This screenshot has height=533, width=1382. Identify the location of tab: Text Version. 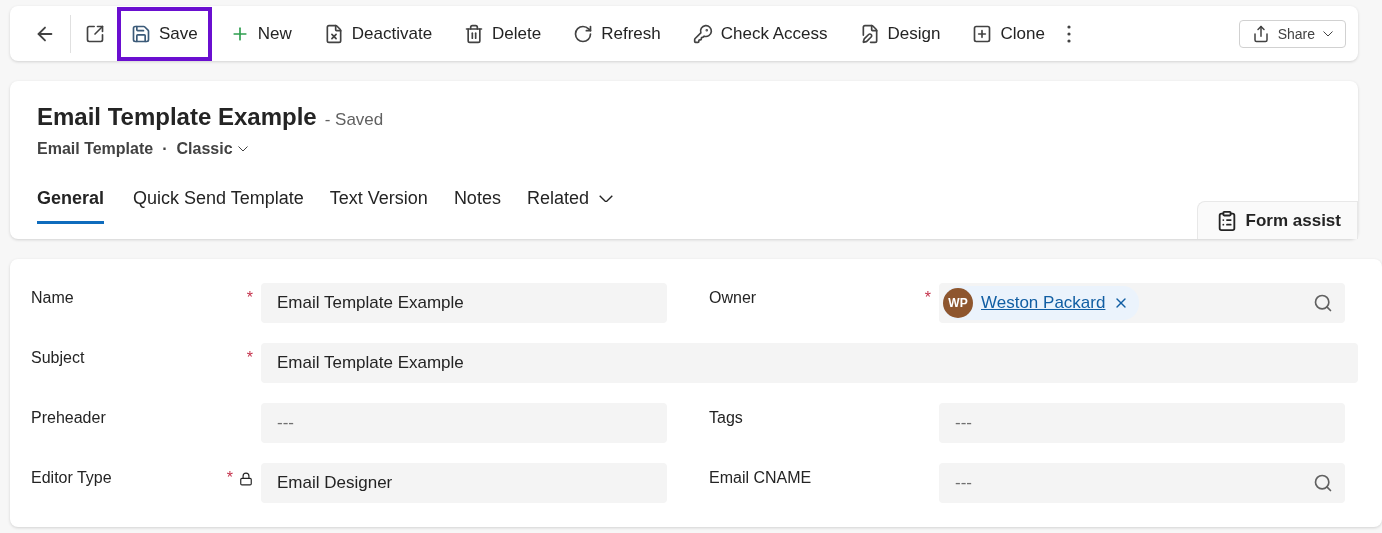
(378, 202).